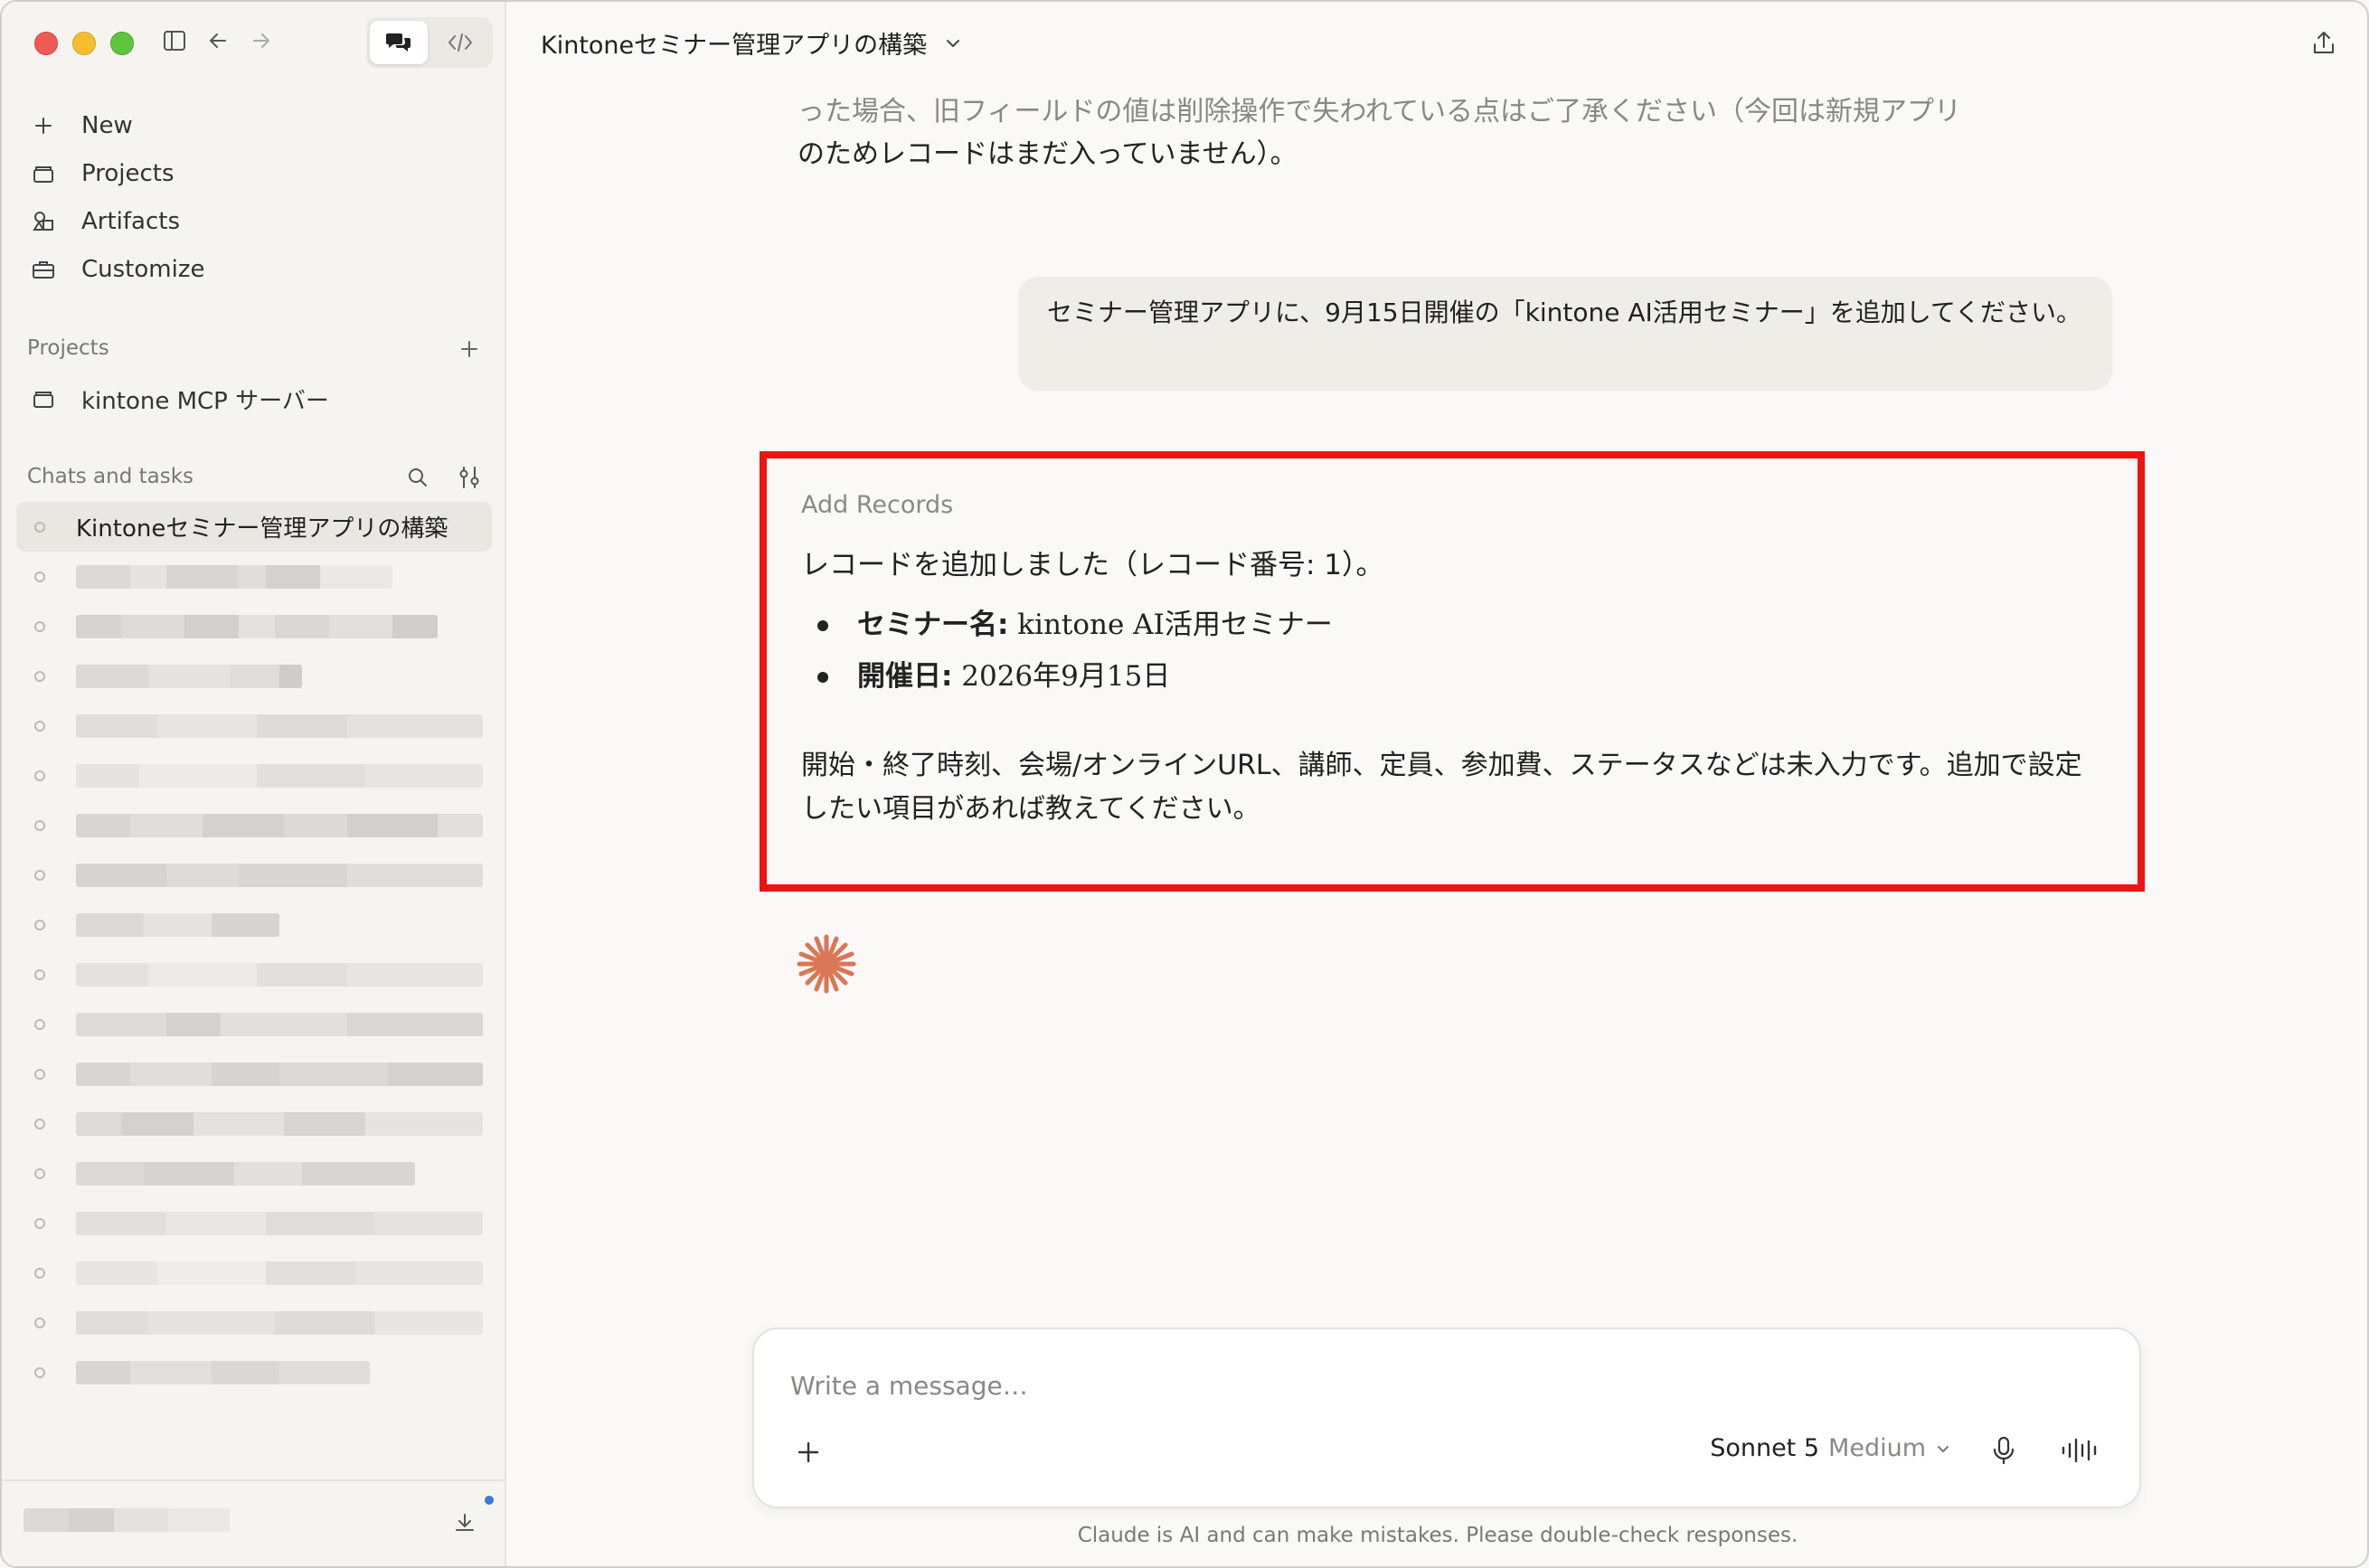 Image resolution: width=2369 pixels, height=1568 pixels. I want to click on microphone-icon, so click(2004, 1450).